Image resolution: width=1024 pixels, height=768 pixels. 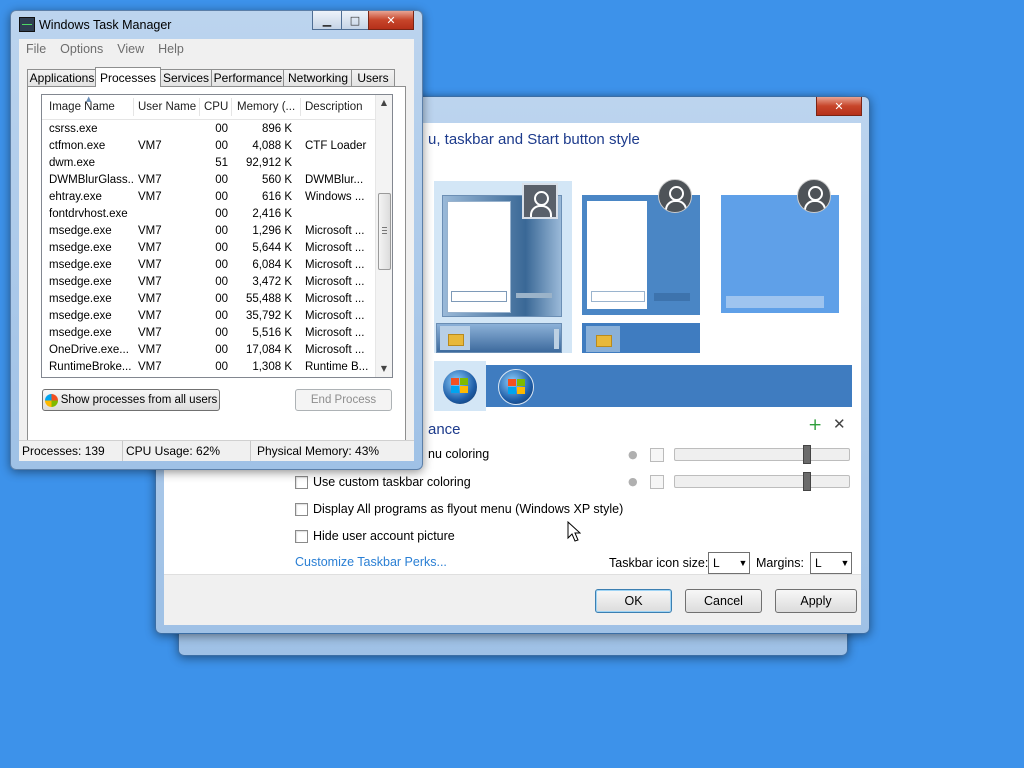 What do you see at coordinates (89, 107) in the screenshot?
I see `column-image-name: Image Name` at bounding box center [89, 107].